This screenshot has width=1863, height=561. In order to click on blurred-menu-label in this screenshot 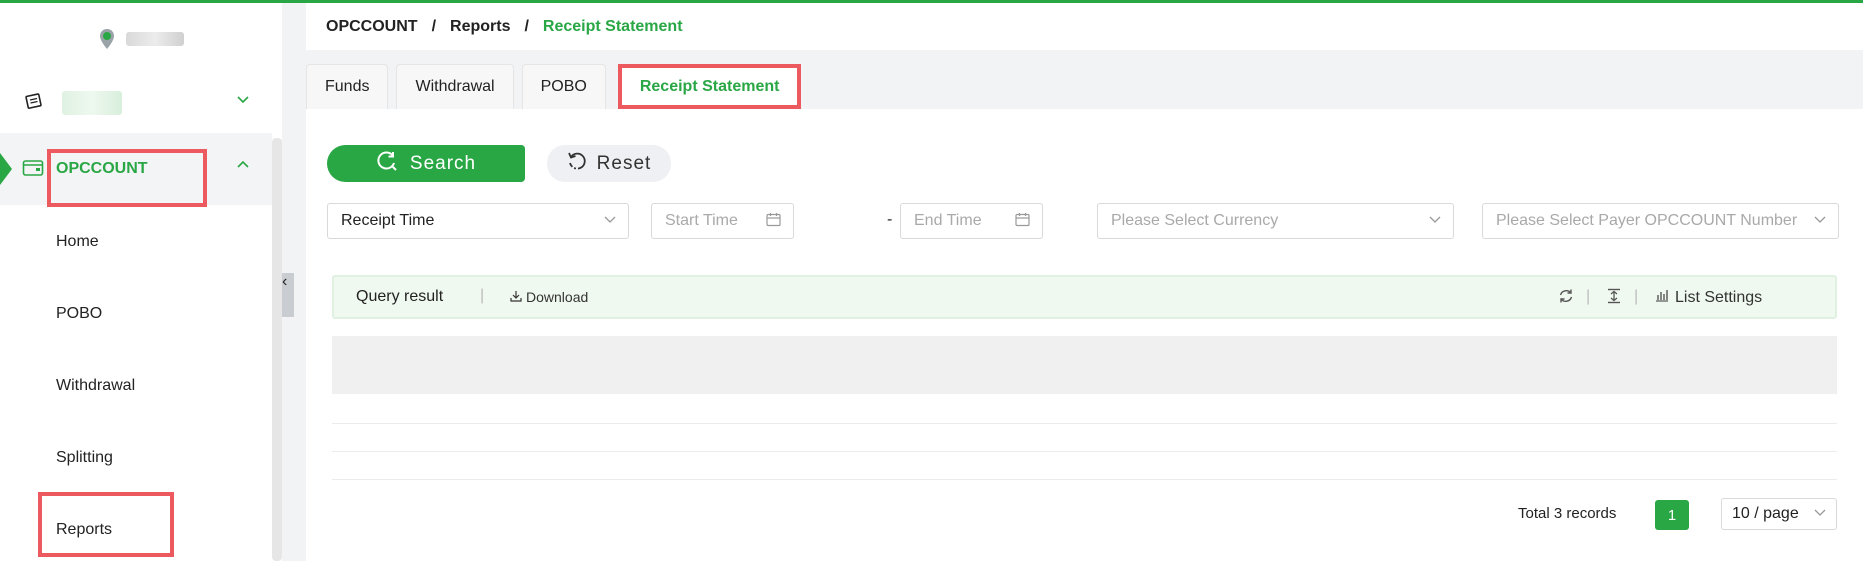, I will do `click(92, 103)`.